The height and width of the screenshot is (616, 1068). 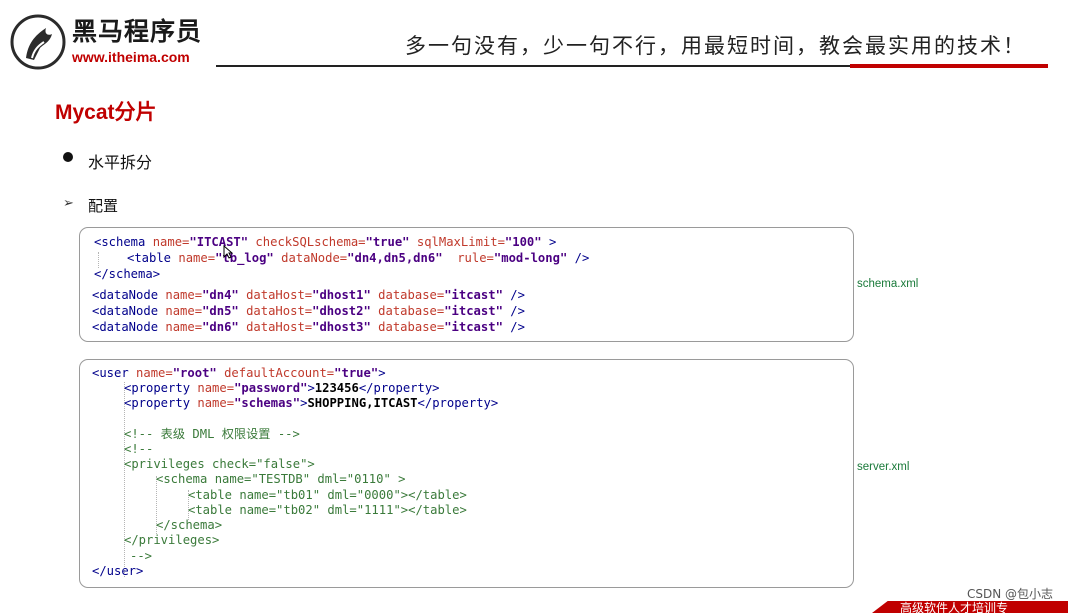 What do you see at coordinates (228, 252) in the screenshot?
I see `mouse-cursor-icon` at bounding box center [228, 252].